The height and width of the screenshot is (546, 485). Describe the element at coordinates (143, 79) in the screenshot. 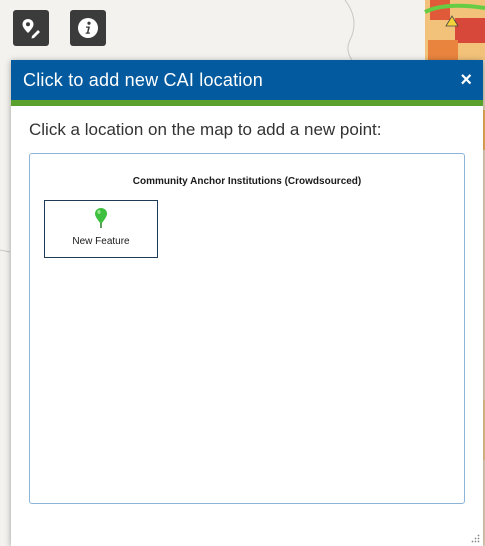

I see `panel-title: Click to add new CAI location` at that location.